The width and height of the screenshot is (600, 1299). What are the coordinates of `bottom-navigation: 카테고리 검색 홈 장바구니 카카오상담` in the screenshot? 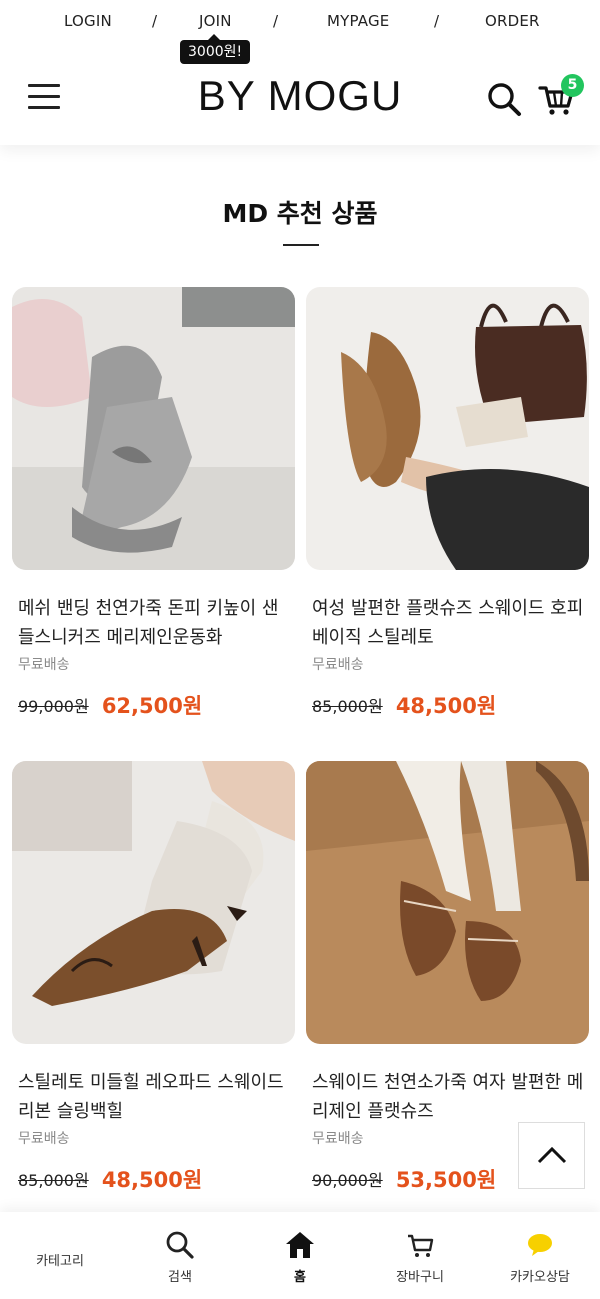 It's located at (300, 1255).